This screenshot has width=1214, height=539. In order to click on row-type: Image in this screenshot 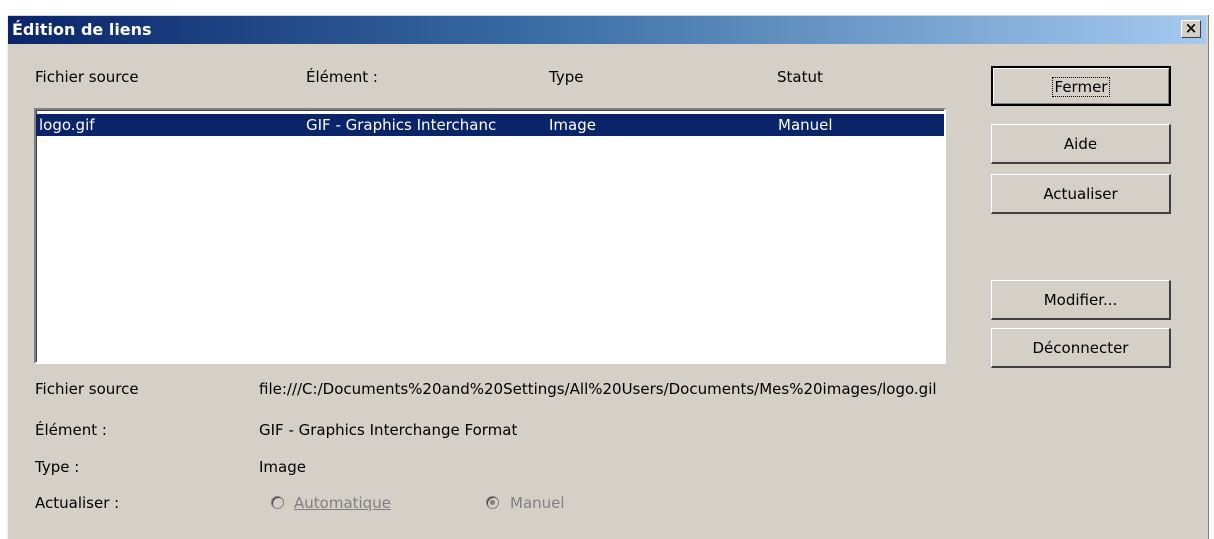, I will do `click(572, 125)`.